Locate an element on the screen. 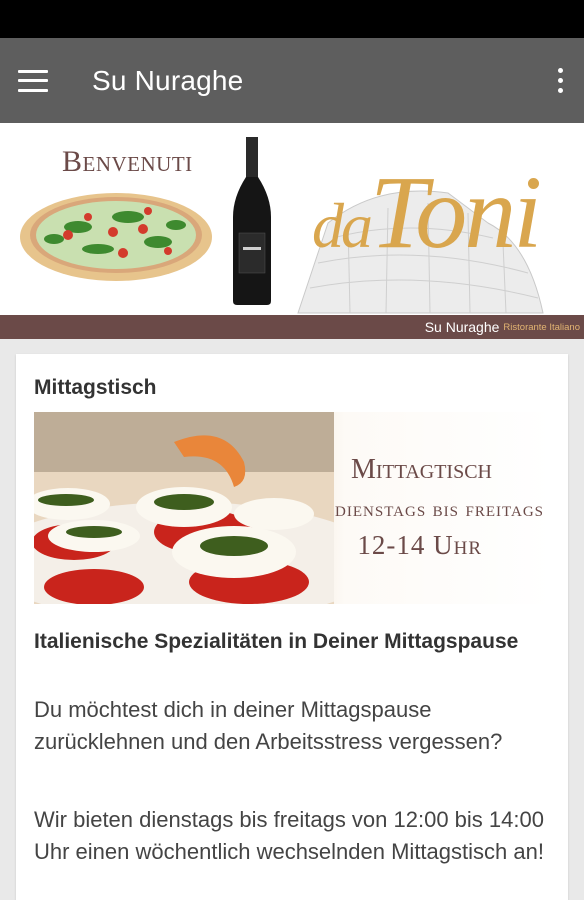 The width and height of the screenshot is (584, 900). banner-footer: Su Nuraghe Ristorante Italiano is located at coordinates (292, 327).